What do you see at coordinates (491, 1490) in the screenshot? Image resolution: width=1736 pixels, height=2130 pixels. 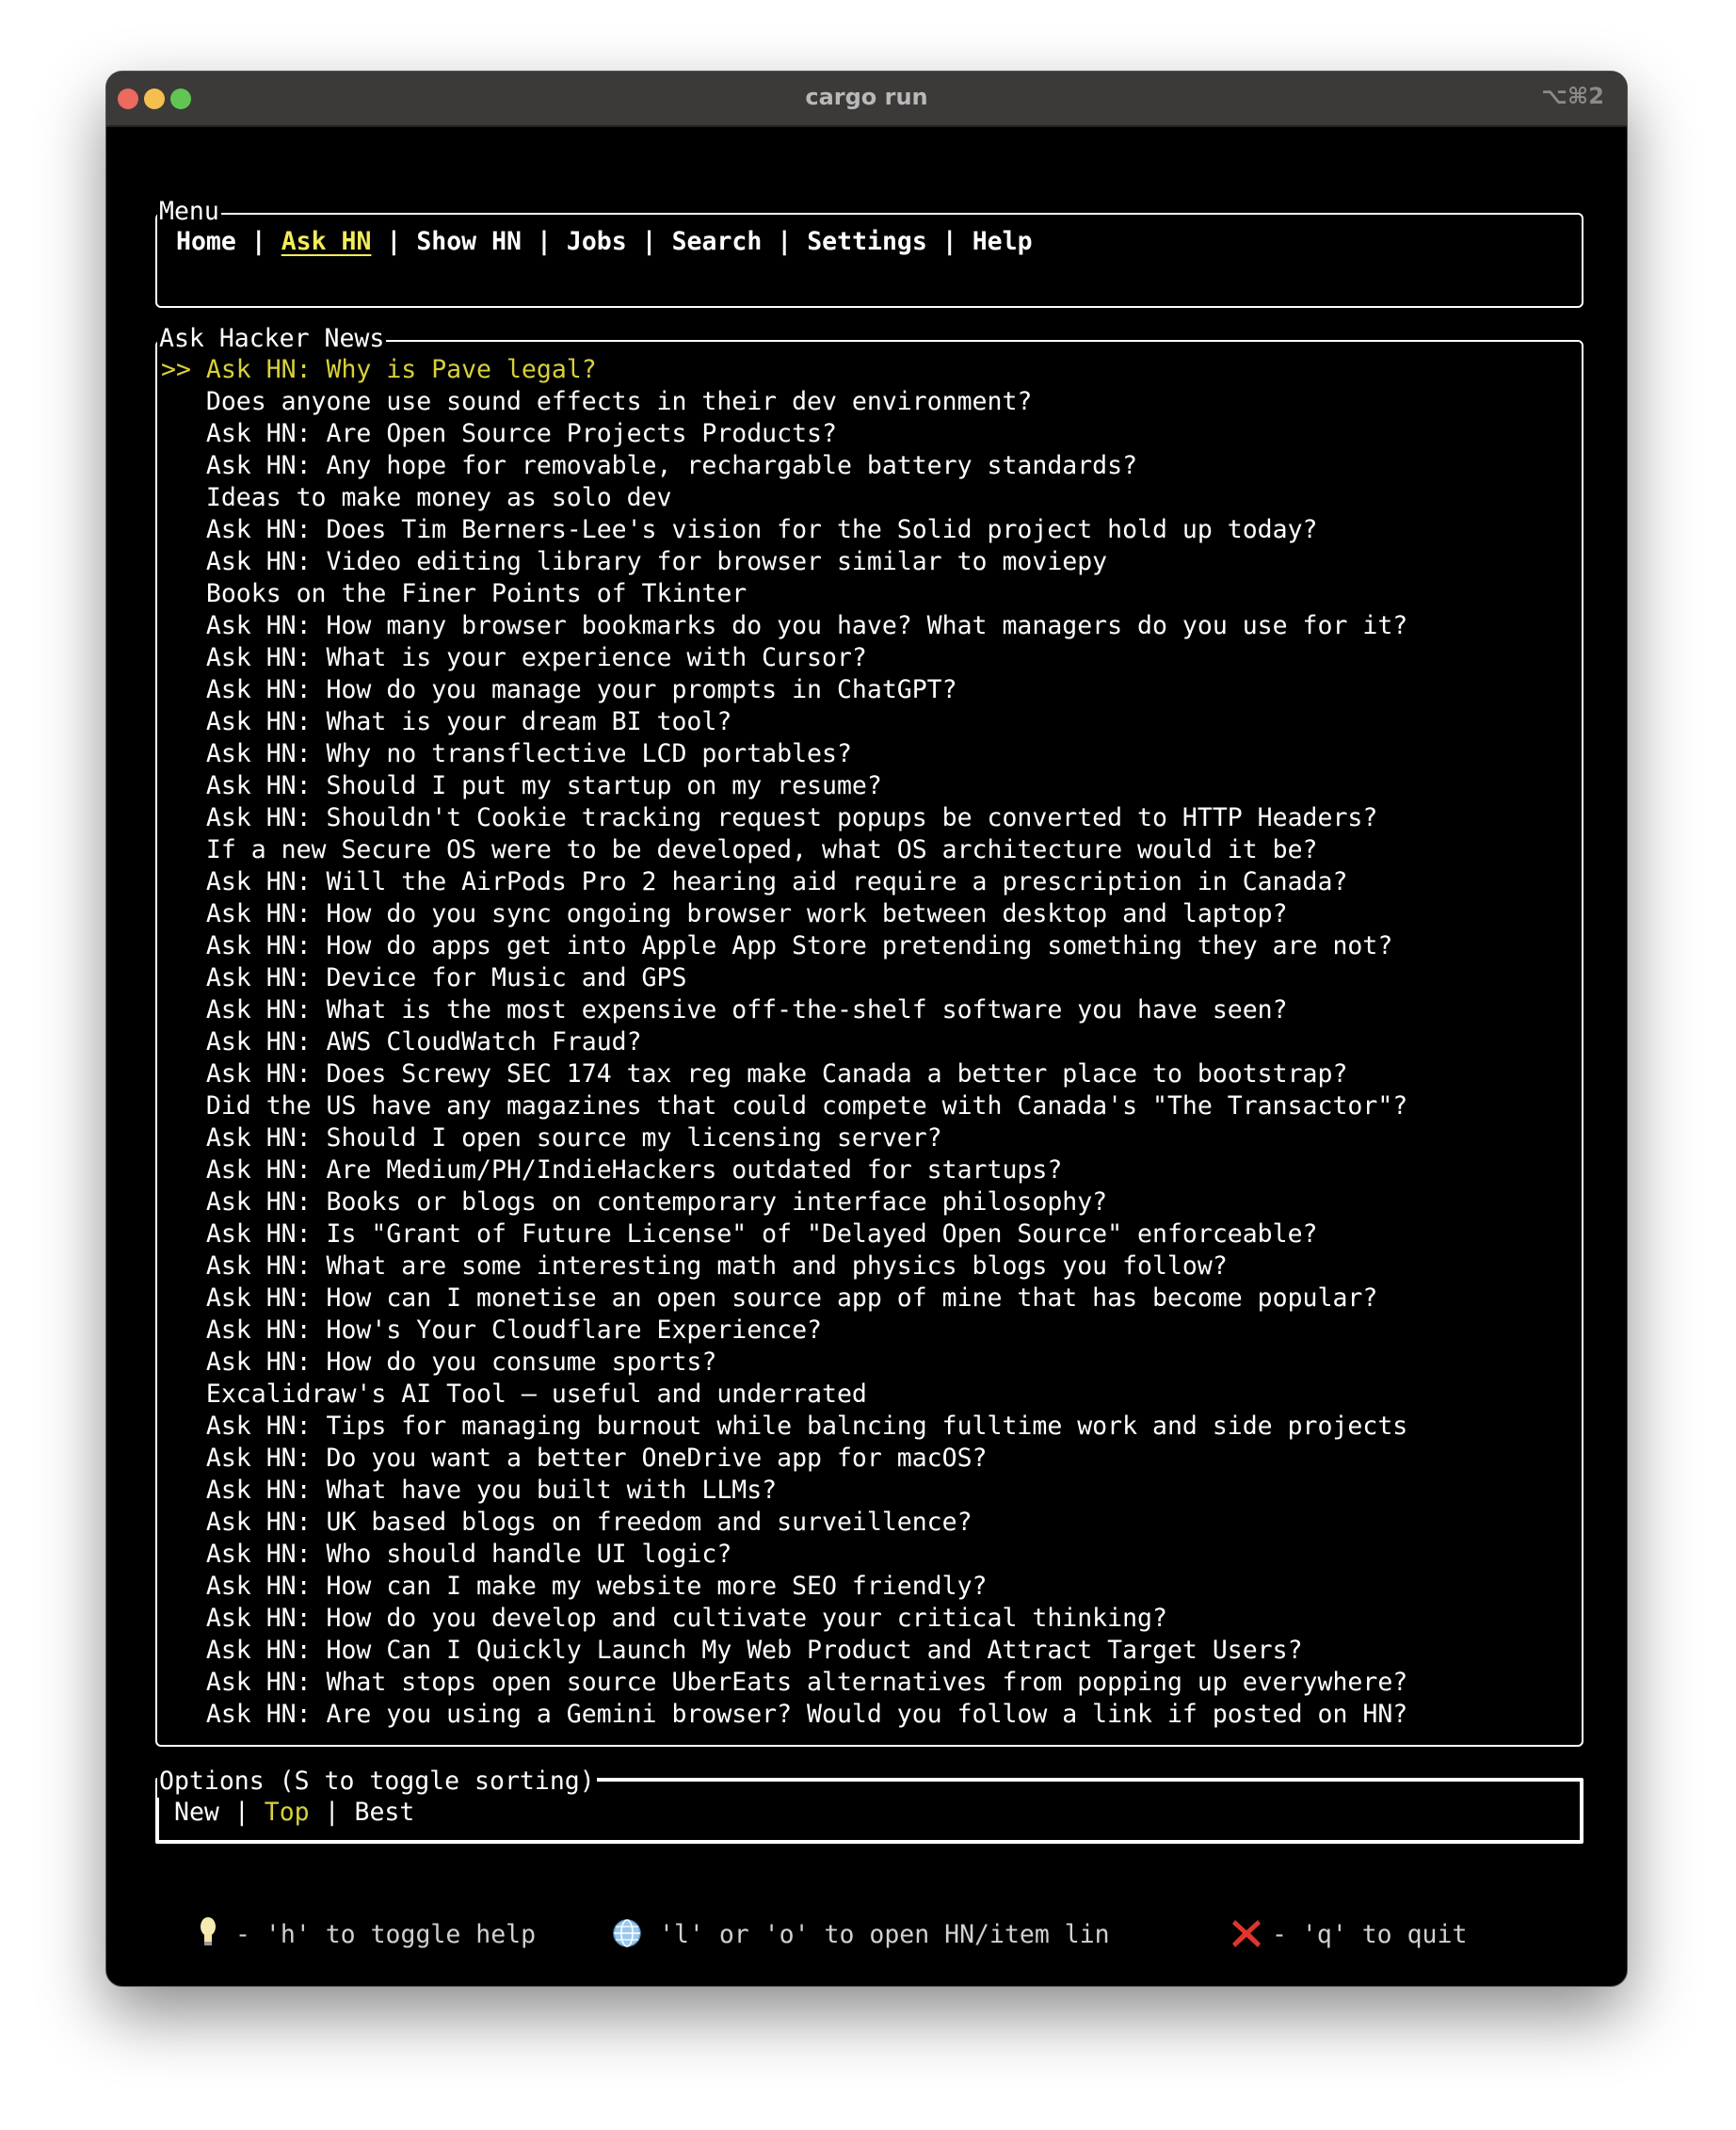 I see `story-title: Ask HN: What have you built with LLMs?` at bounding box center [491, 1490].